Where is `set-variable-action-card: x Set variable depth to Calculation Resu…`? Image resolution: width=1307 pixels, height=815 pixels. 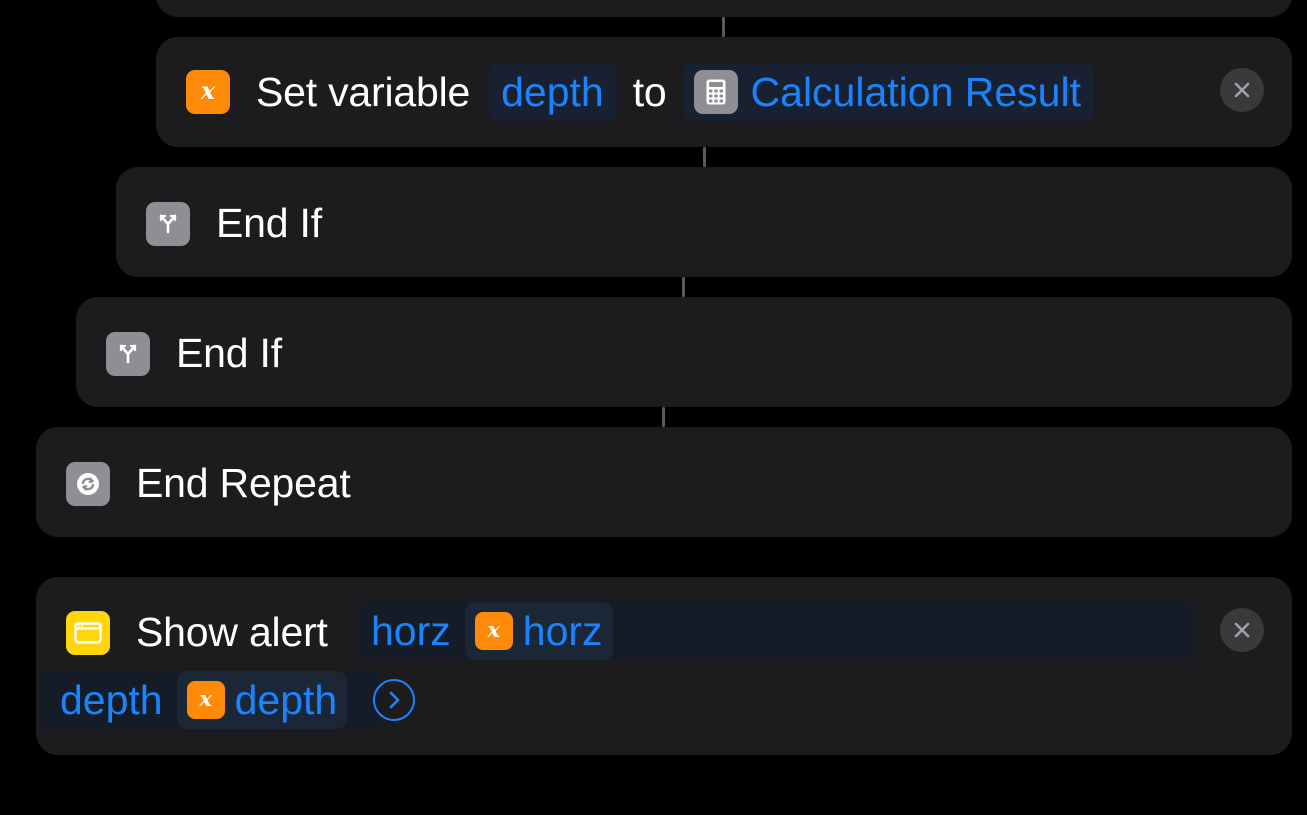
set-variable-action-card: x Set variable depth to Calculation Resu… is located at coordinates (724, 92).